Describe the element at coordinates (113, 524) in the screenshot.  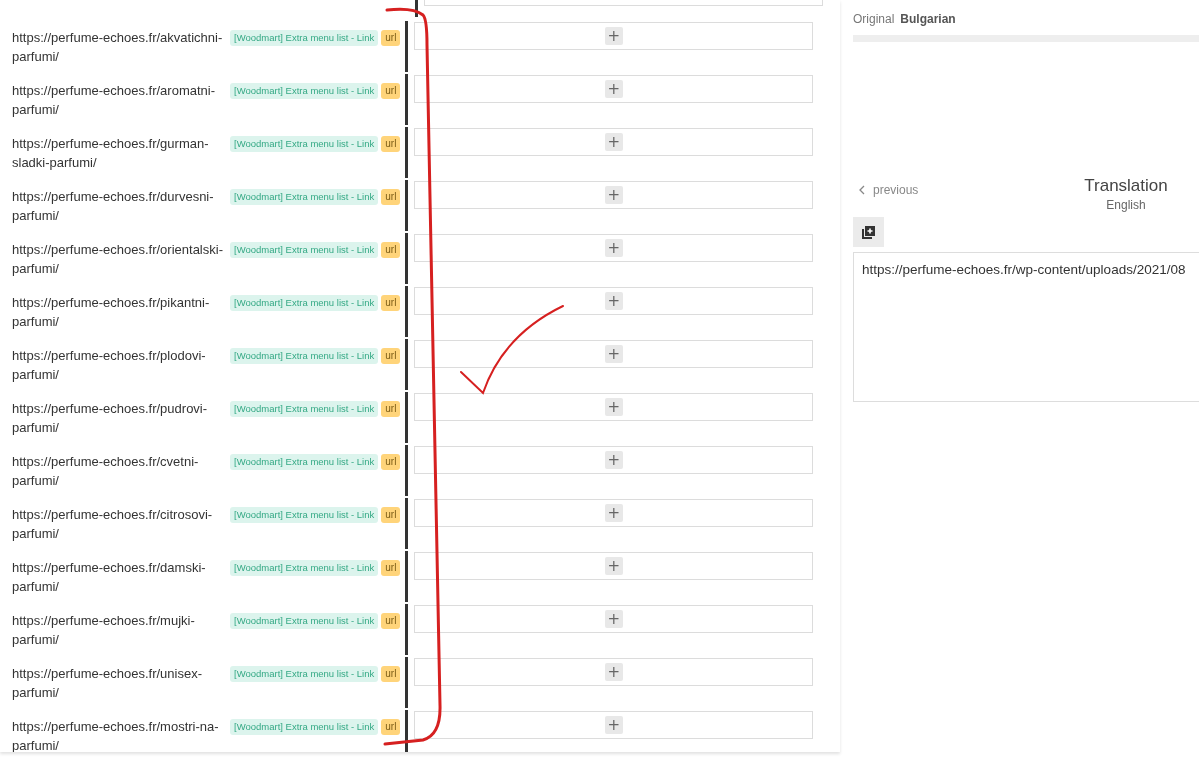
I see `string-url: https://perfume-echoes.fr/citrosovi-parfumi/` at that location.